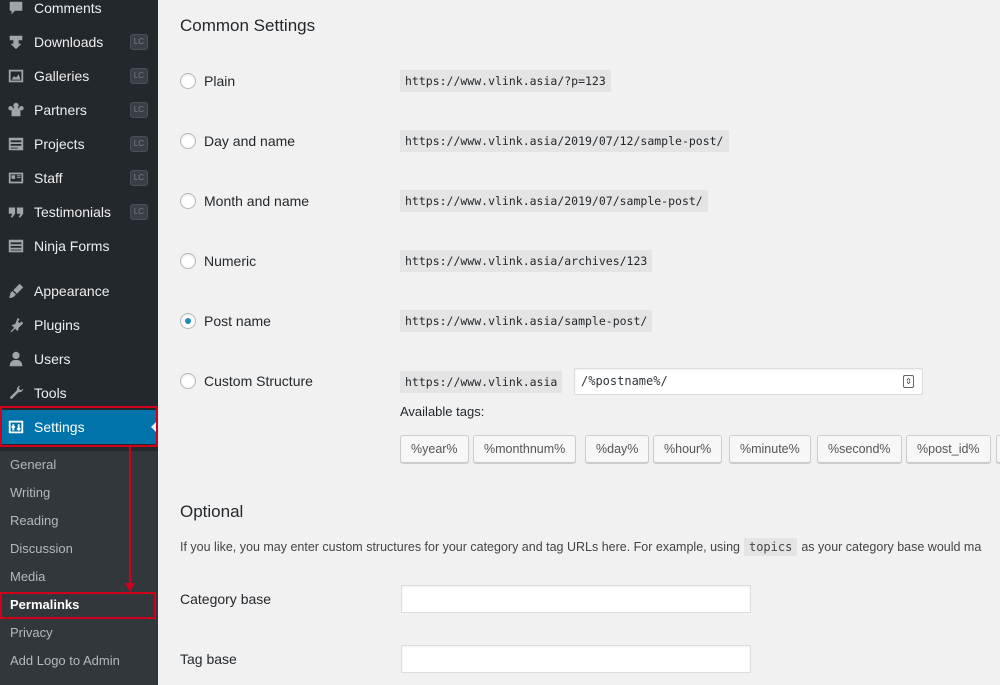  I want to click on menu-label: Partners, so click(60, 110).